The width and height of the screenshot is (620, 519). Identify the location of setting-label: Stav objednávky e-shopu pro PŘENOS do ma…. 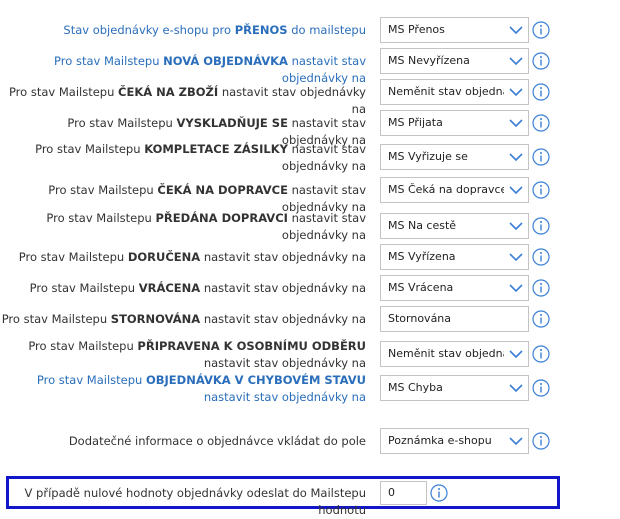
(214, 30).